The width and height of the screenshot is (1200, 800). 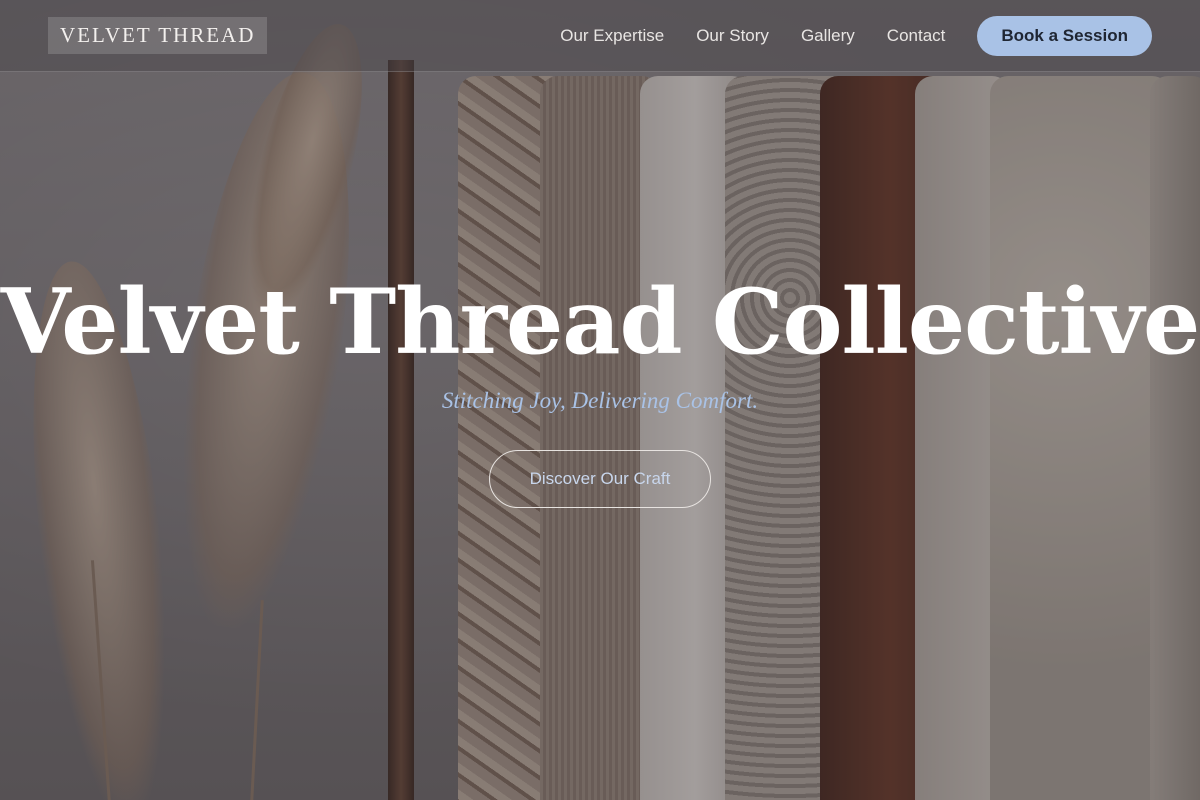 What do you see at coordinates (600, 322) in the screenshot?
I see `hero-title: Velvet Thread Collective` at bounding box center [600, 322].